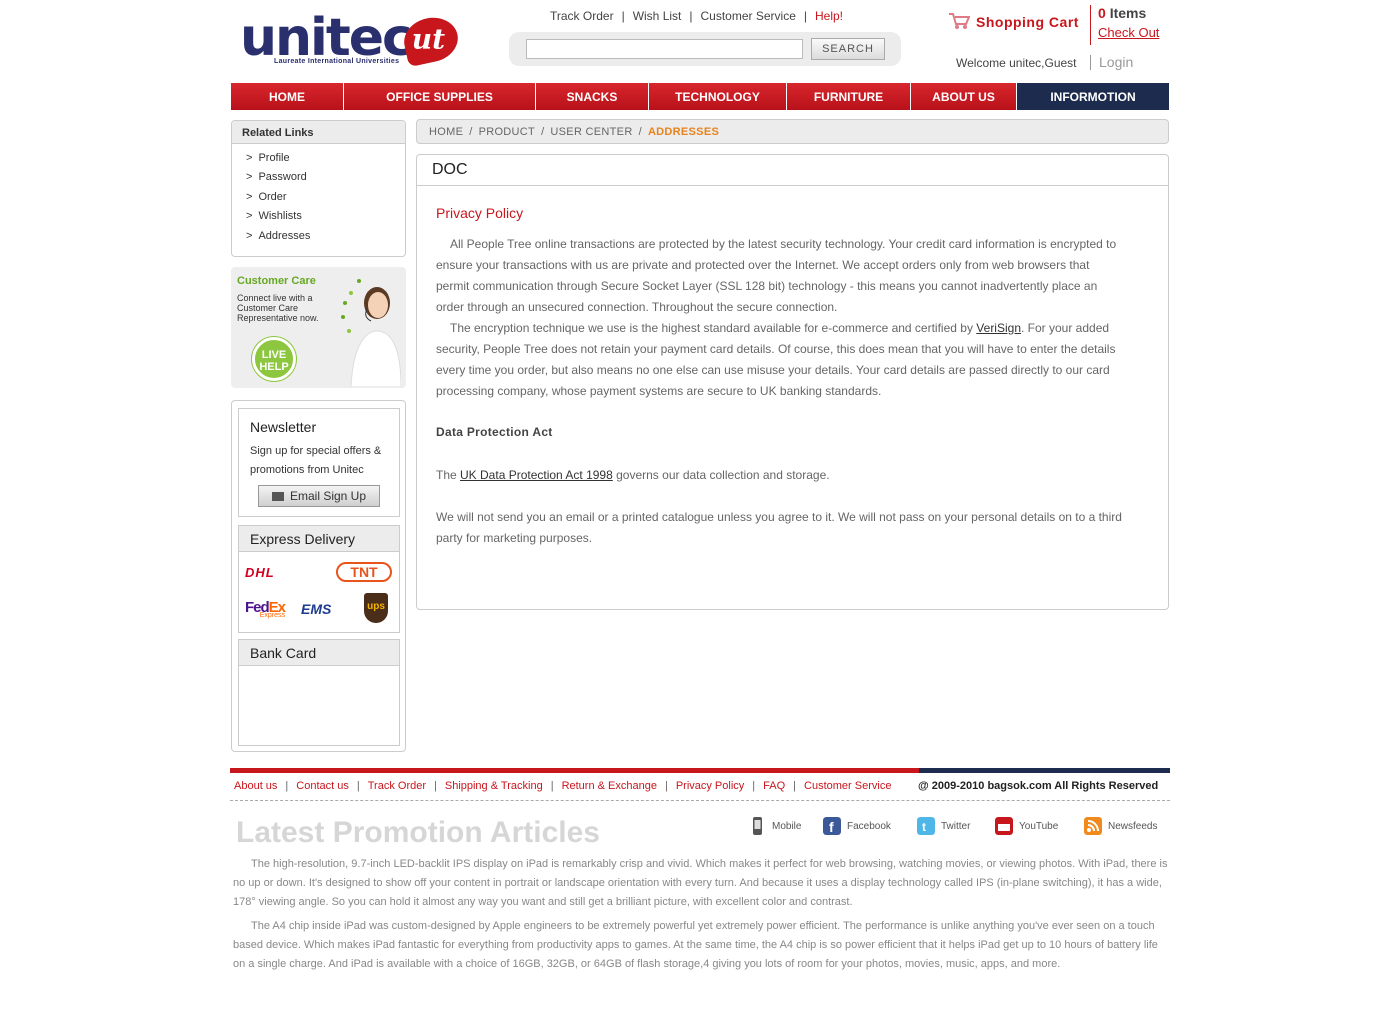  Describe the element at coordinates (847, 786) in the screenshot. I see `footer-customer-service-link: Customer Service` at that location.